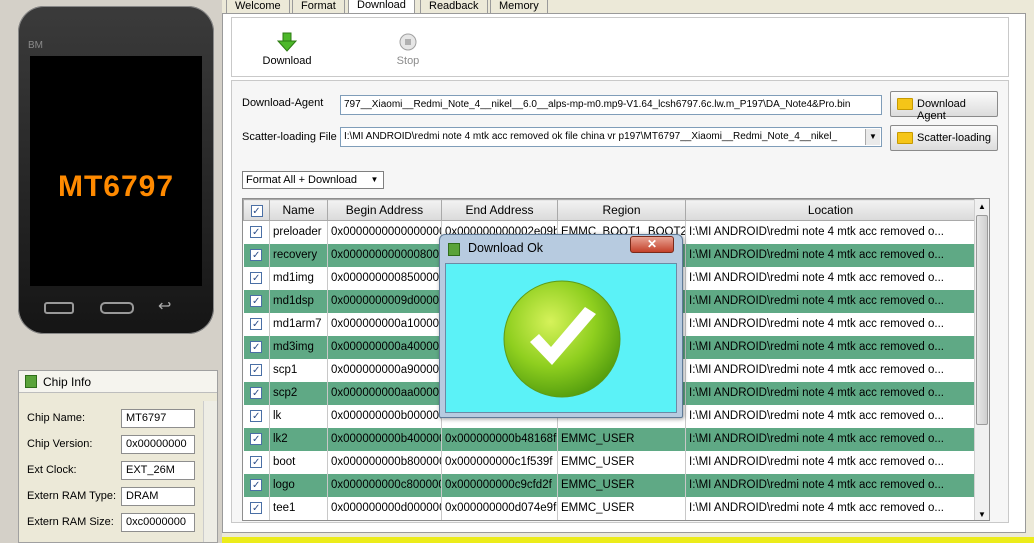  What do you see at coordinates (982, 206) in the screenshot?
I see `scroll-up-icon: ▲` at bounding box center [982, 206].